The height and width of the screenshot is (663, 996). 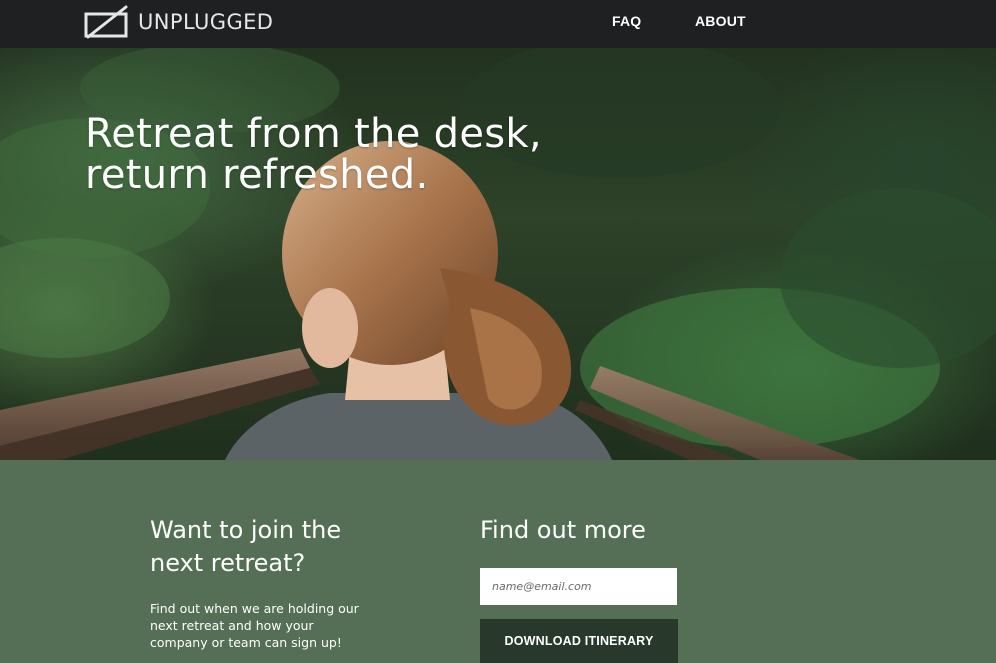 I want to click on top-navigation-bar: UNPLUGGED FAQ ABOUT, so click(x=498, y=24).